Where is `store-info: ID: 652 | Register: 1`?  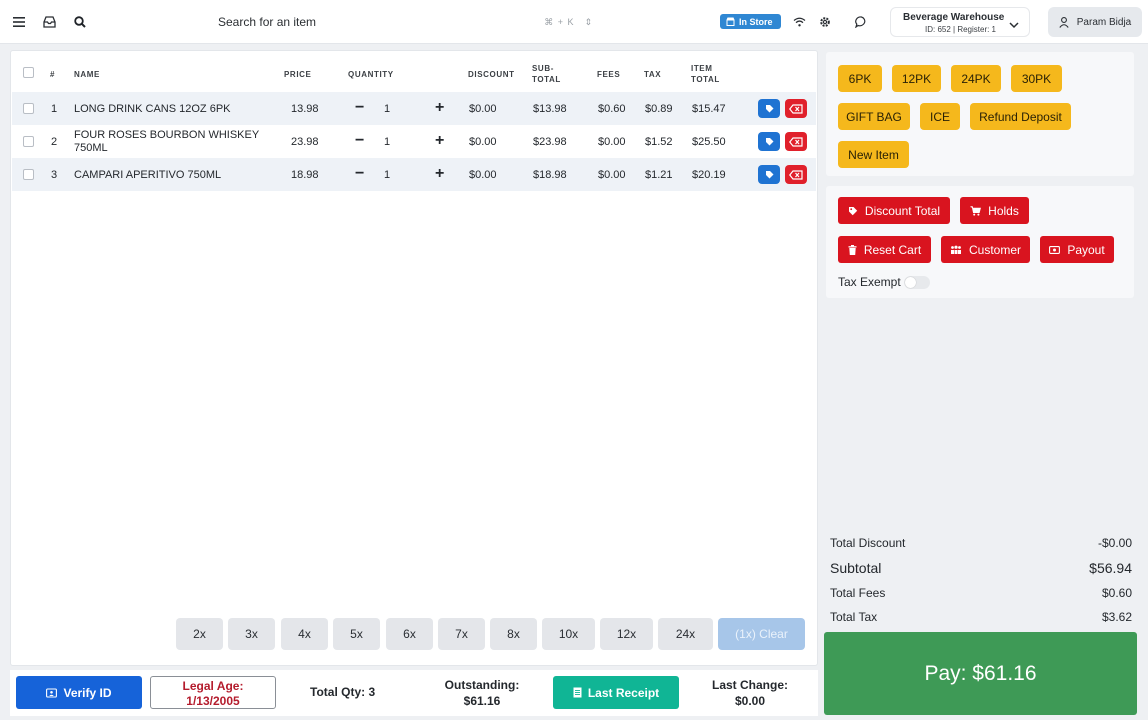 store-info: ID: 652 | Register: 1 is located at coordinates (960, 29).